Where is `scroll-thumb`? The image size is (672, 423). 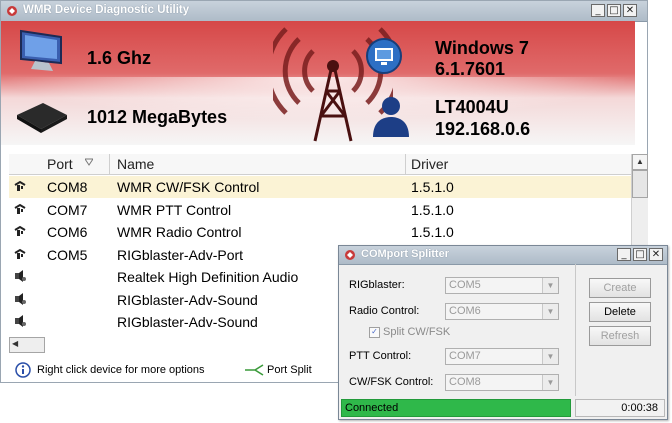 scroll-thumb is located at coordinates (640, 184).